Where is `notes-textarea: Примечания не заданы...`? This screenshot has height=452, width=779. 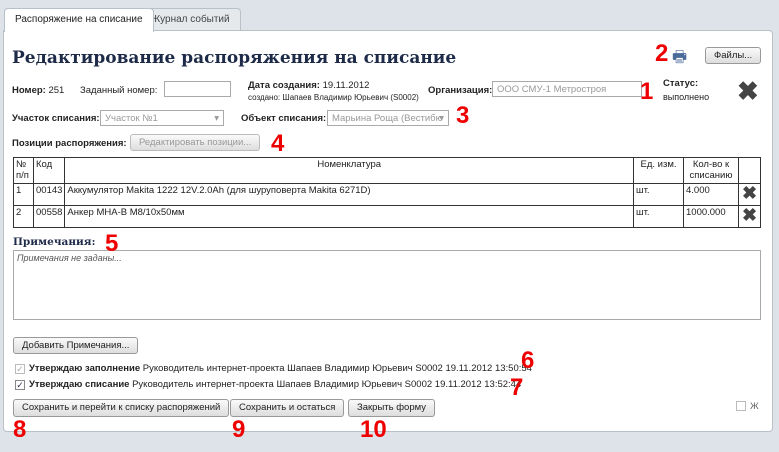 notes-textarea: Примечания не заданы... is located at coordinates (387, 285).